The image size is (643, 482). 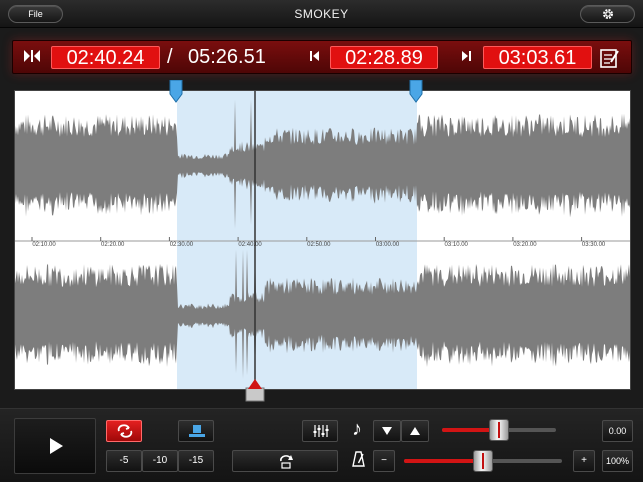 I want to click on marker-start-icon, so click(x=314, y=56).